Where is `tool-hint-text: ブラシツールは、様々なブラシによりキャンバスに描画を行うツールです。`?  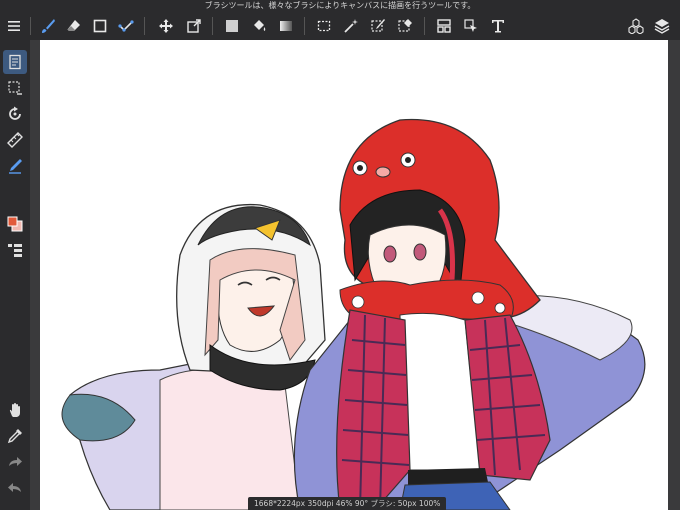
tool-hint-text: ブラシツールは、様々なブラシによりキャンバスに描画を行うツールです。 is located at coordinates (340, 5).